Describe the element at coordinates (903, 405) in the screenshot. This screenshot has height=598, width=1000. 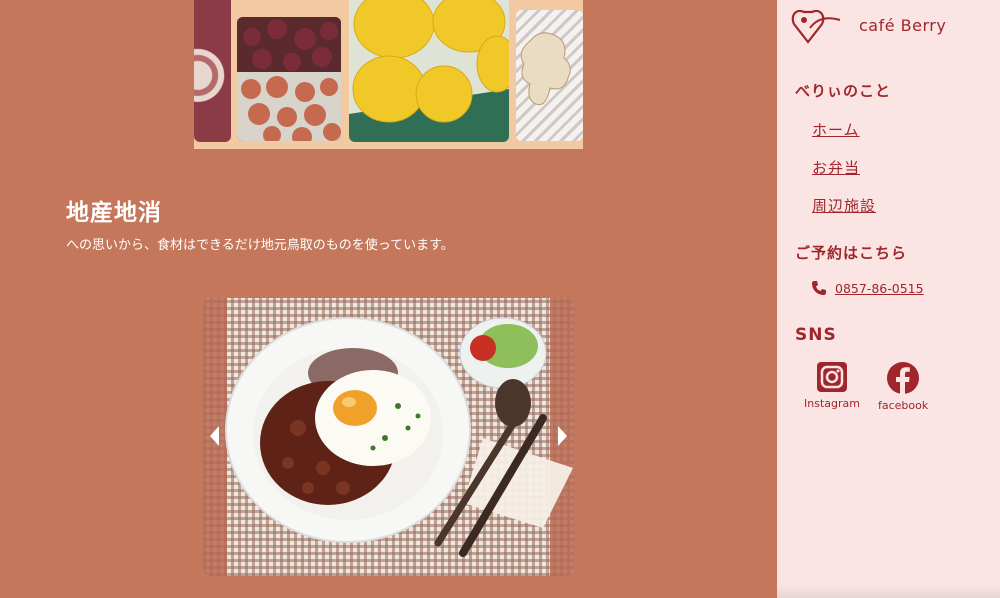
I see `facebook-label: facebook` at that location.